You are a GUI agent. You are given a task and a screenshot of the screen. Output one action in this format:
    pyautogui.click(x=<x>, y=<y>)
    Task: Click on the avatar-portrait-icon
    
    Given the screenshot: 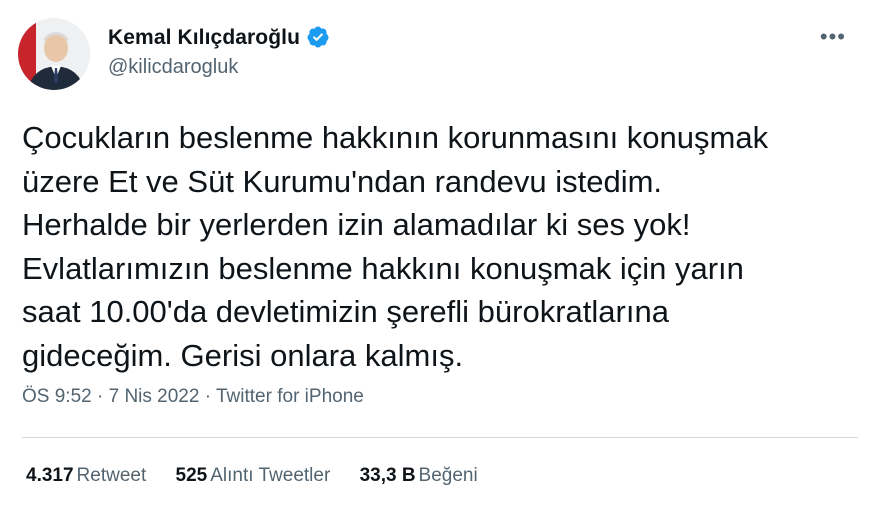 What is the action you would take?
    pyautogui.click(x=54, y=54)
    